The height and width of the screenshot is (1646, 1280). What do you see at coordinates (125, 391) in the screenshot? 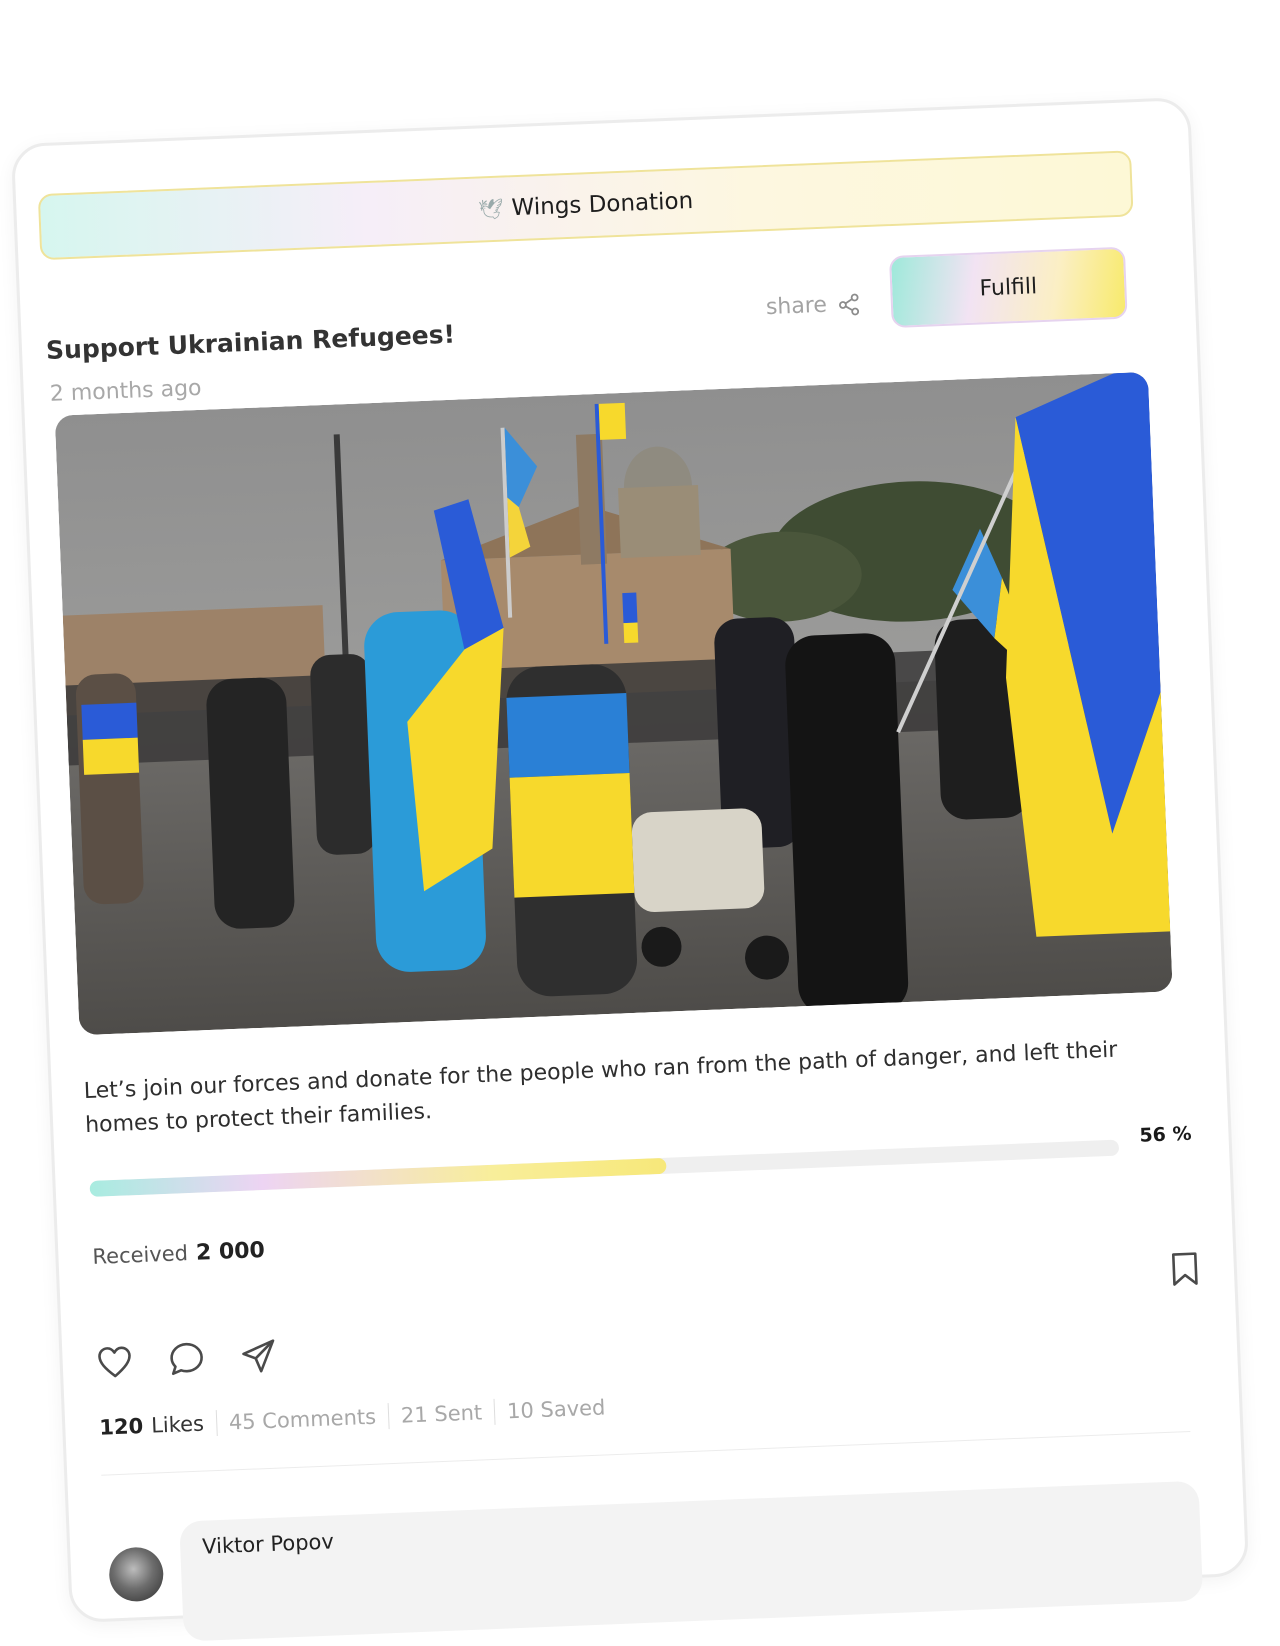
I see `post-time: 2 months ago` at bounding box center [125, 391].